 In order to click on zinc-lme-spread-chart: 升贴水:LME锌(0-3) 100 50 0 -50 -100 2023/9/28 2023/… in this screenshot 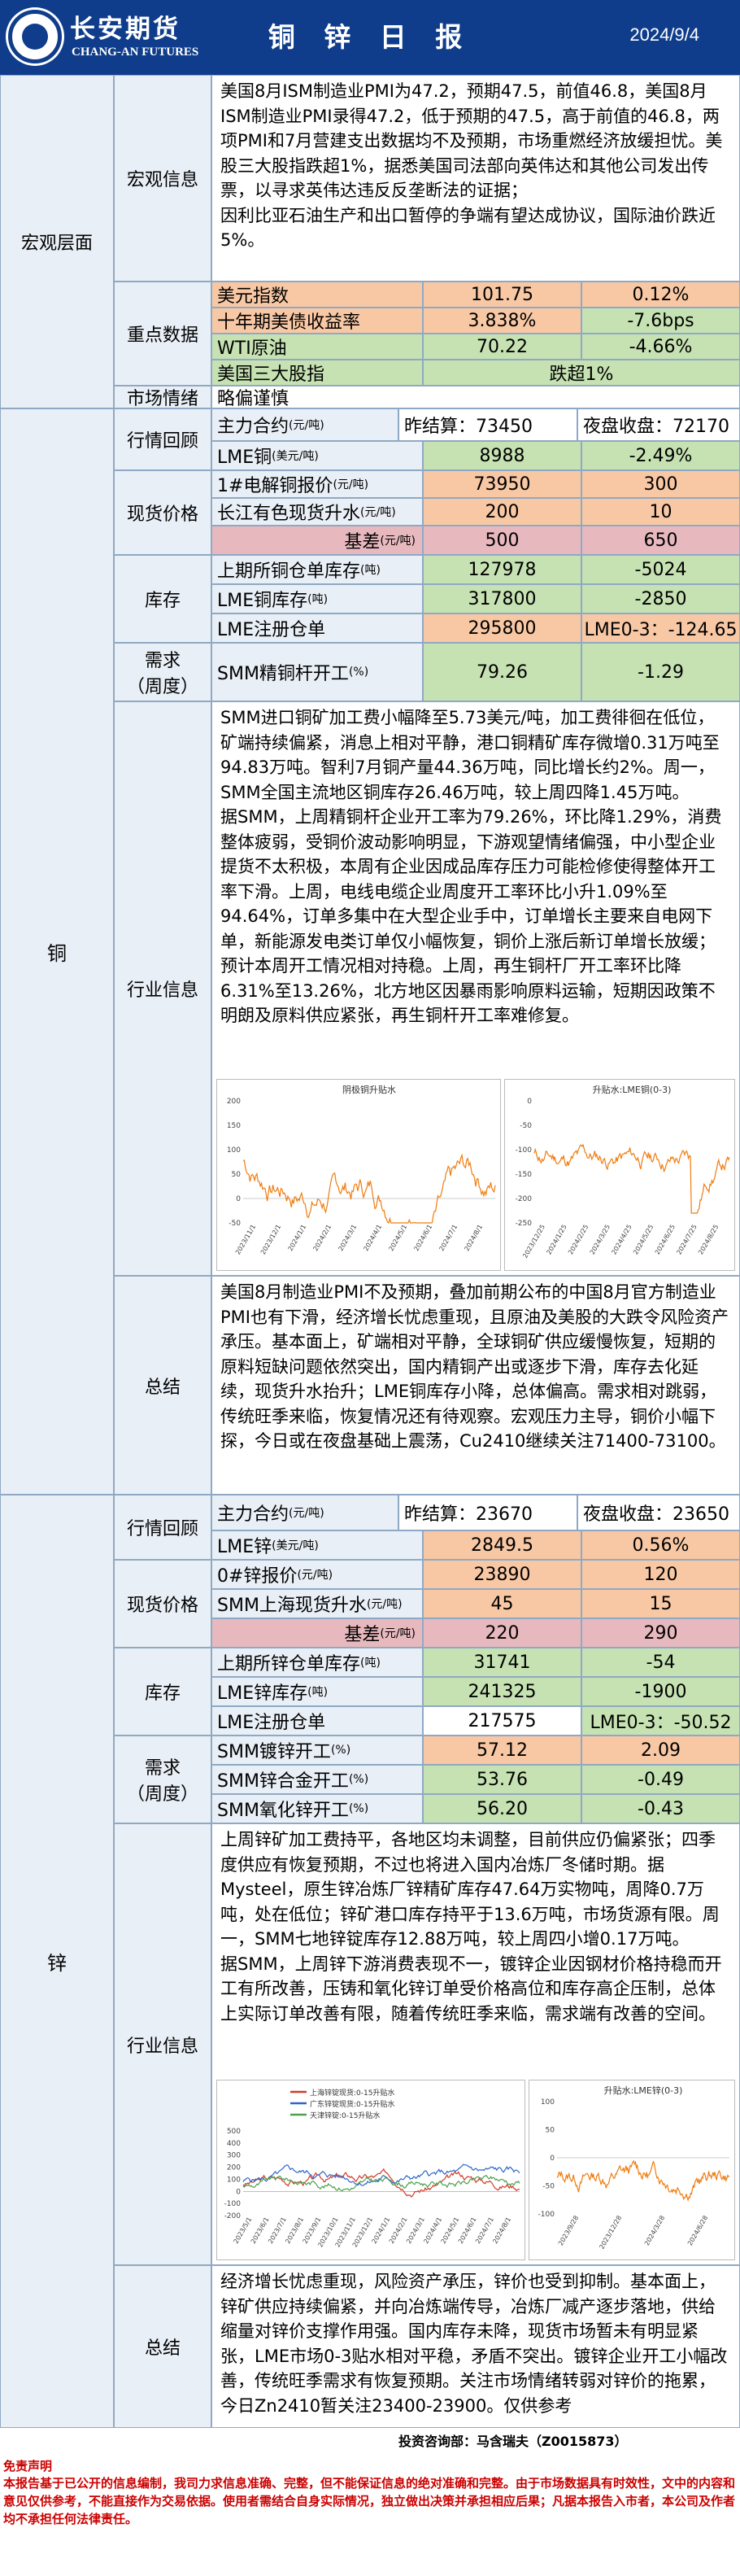, I will do `click(632, 2170)`.